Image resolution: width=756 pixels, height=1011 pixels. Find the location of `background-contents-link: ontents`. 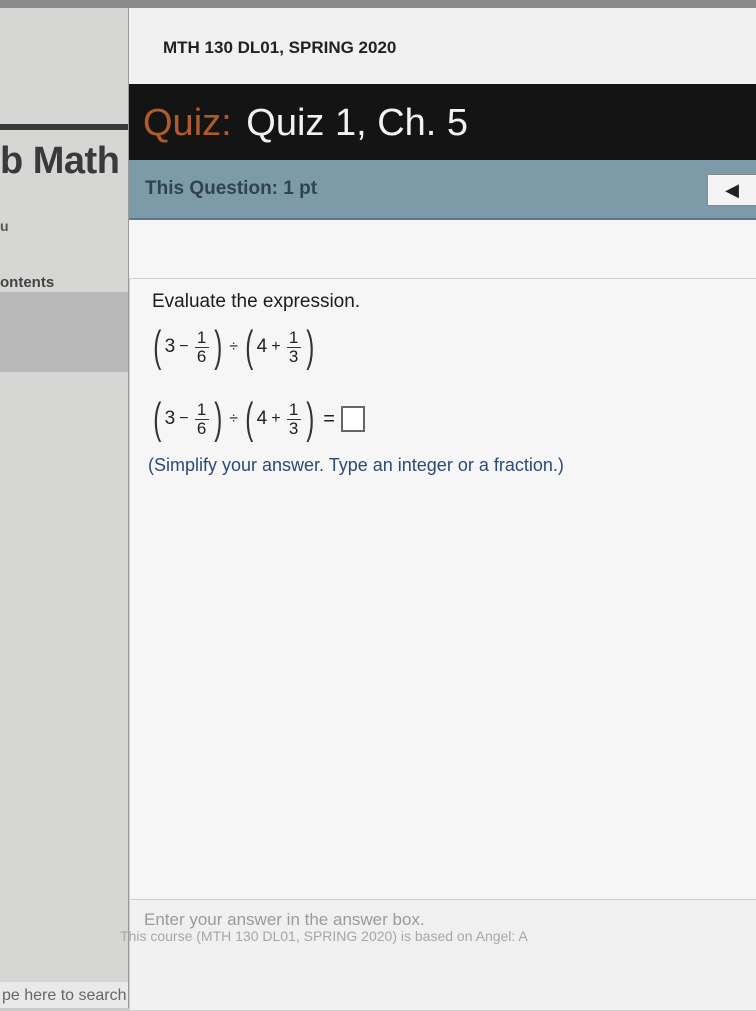

background-contents-link: ontents is located at coordinates (27, 282).